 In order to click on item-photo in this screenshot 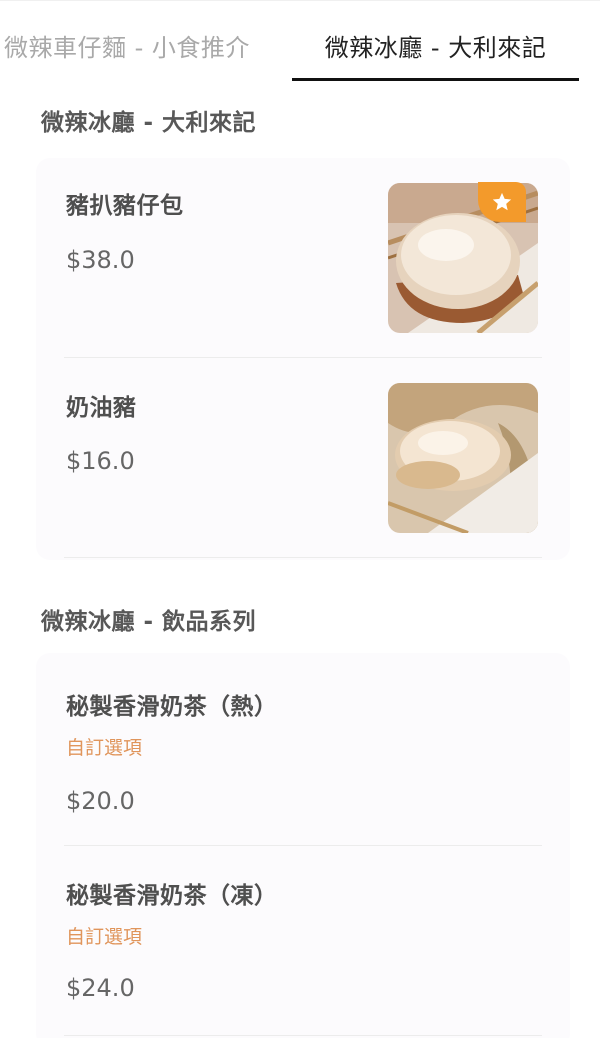, I will do `click(463, 458)`.